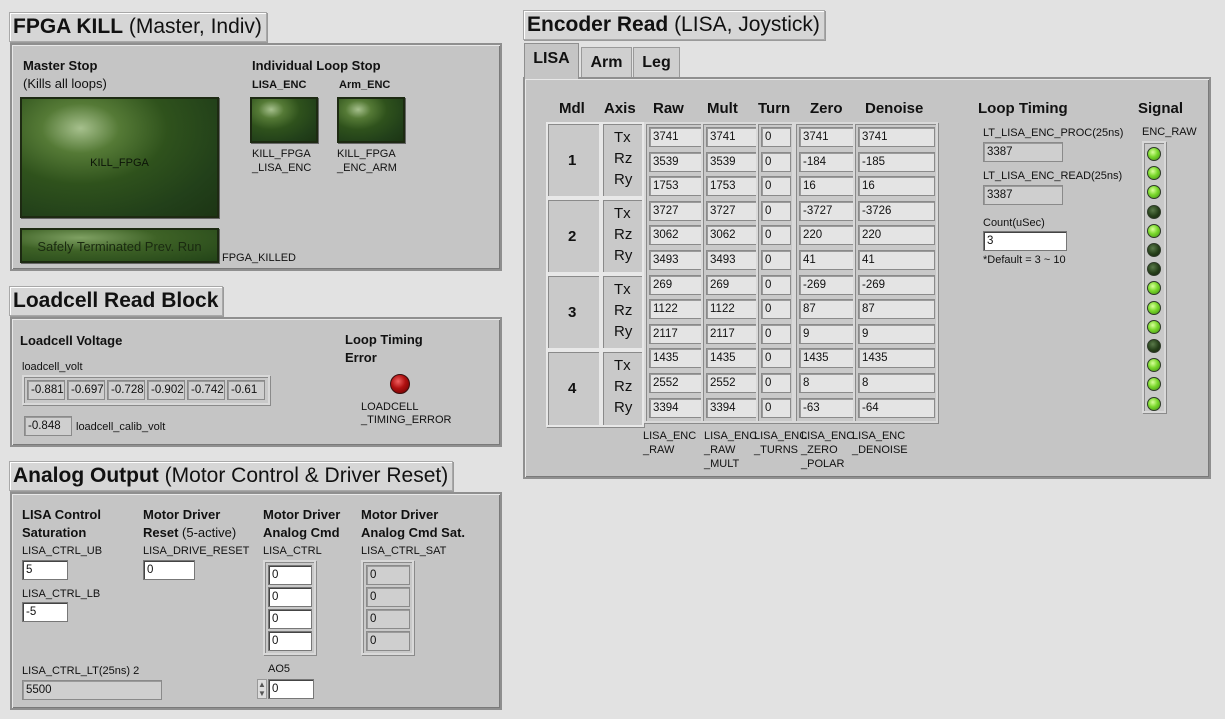 This screenshot has width=1225, height=719. What do you see at coordinates (279, 85) in the screenshot?
I see `lisa-enc-label: LISA_ENC` at bounding box center [279, 85].